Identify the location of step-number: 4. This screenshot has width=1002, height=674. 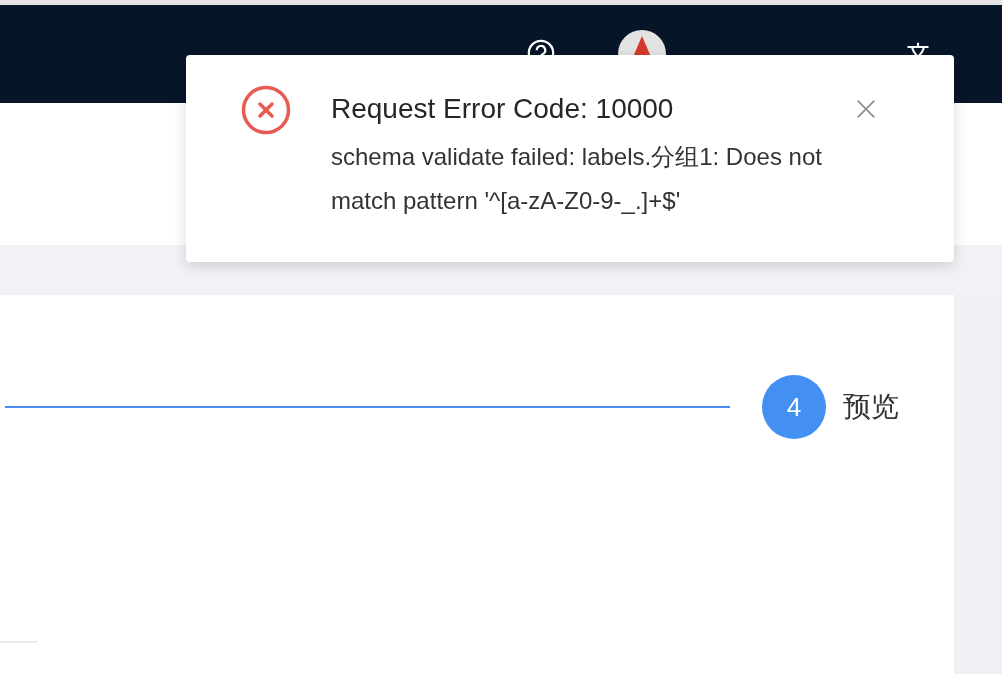
(794, 407).